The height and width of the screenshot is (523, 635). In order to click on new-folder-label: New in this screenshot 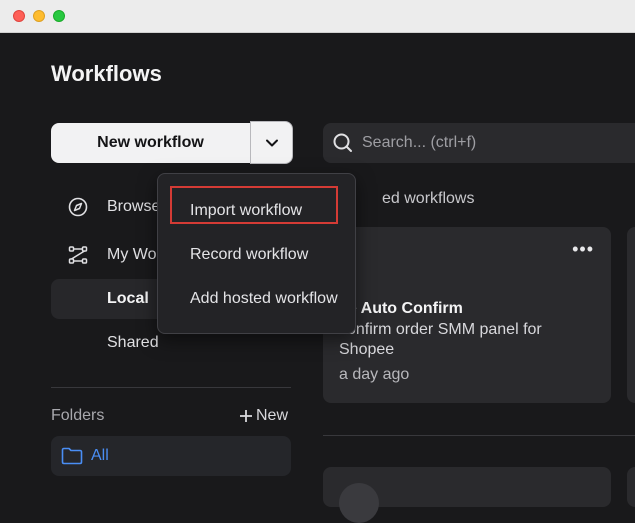, I will do `click(272, 415)`.